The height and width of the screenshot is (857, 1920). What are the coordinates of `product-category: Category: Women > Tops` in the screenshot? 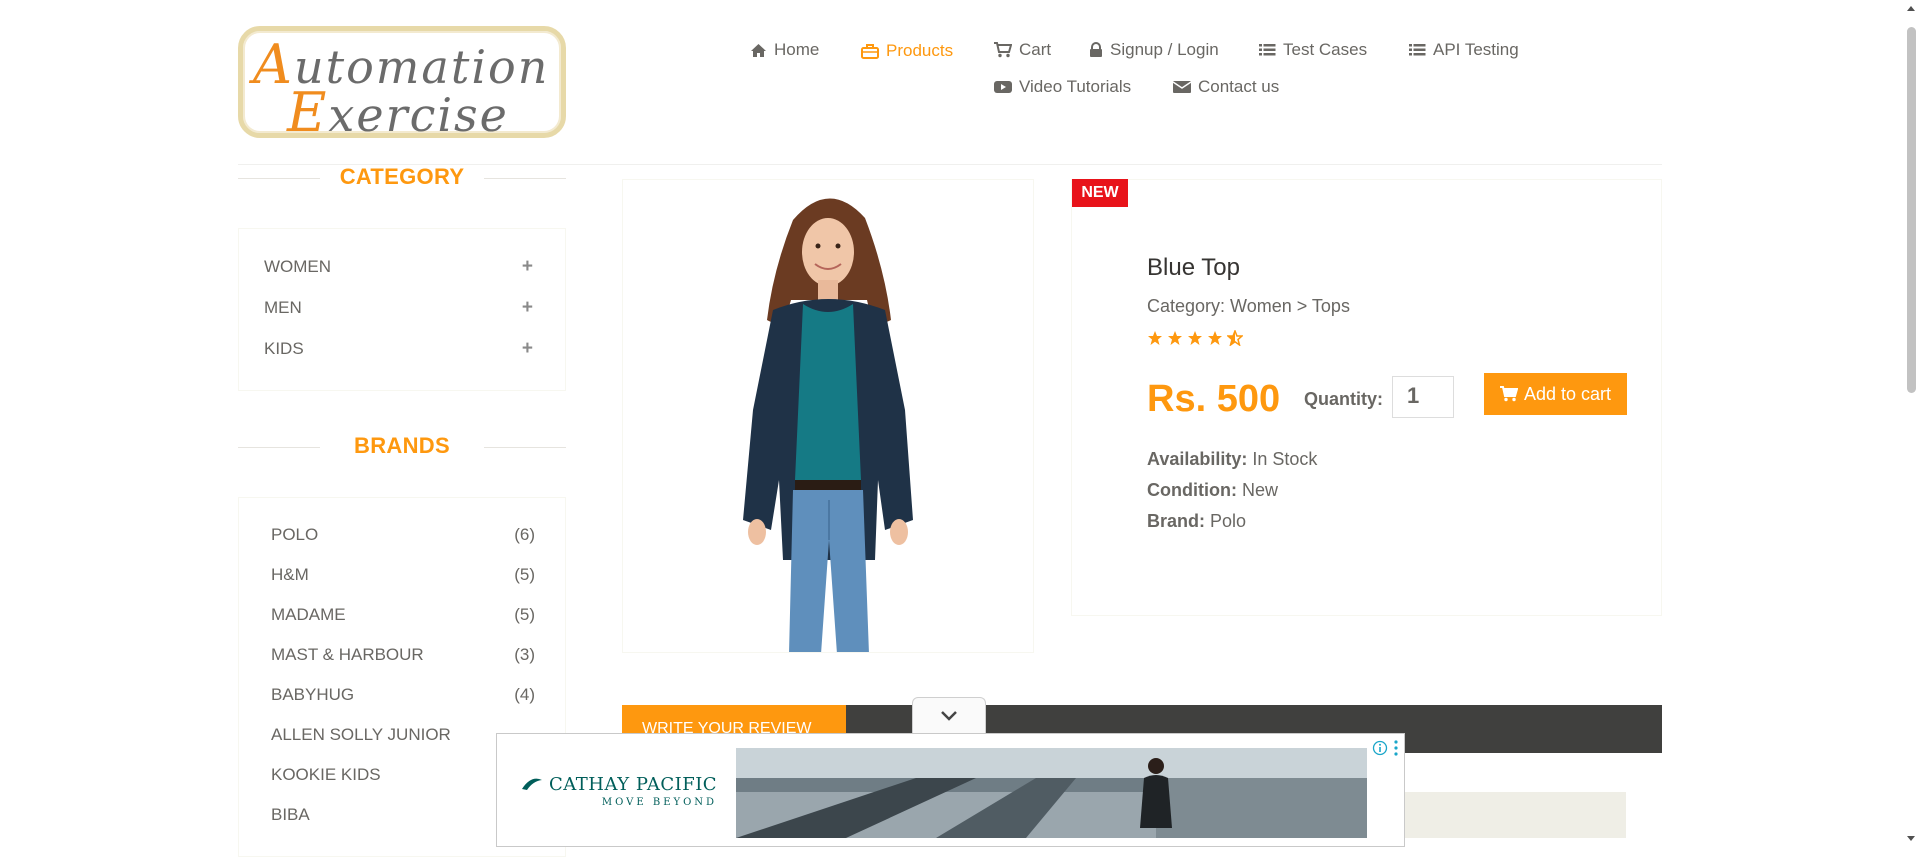 It's located at (1248, 306).